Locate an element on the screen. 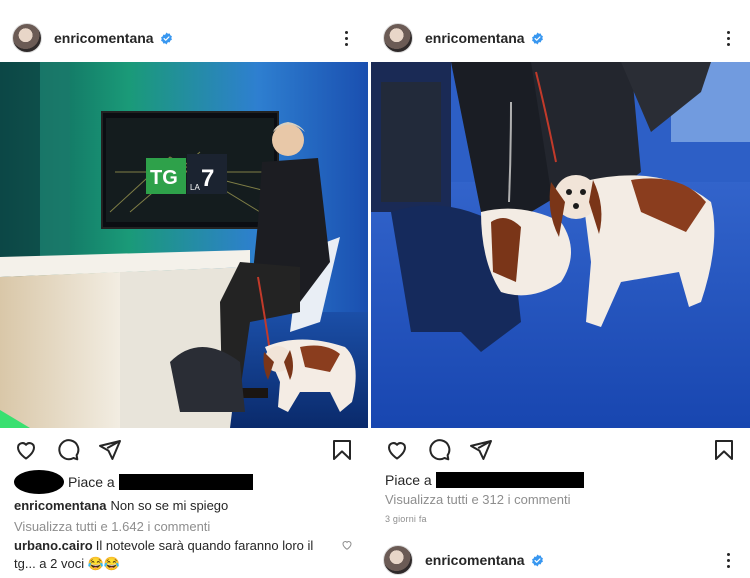  tv-logo-tg: TG is located at coordinates (164, 178).